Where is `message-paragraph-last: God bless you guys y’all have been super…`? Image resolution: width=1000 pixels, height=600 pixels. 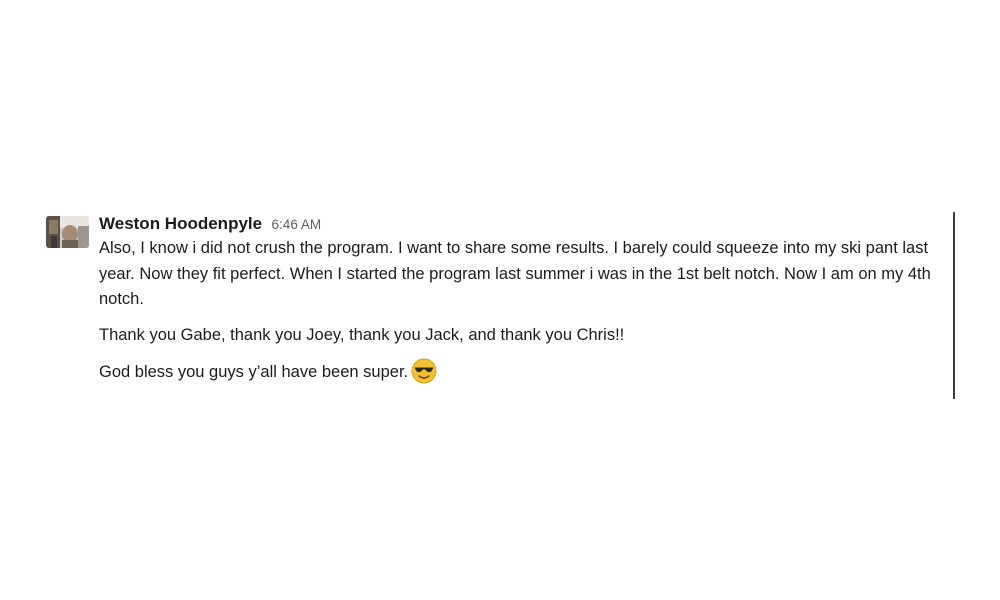
message-paragraph-last: God bless you guys y’all have been super… is located at coordinates (529, 372).